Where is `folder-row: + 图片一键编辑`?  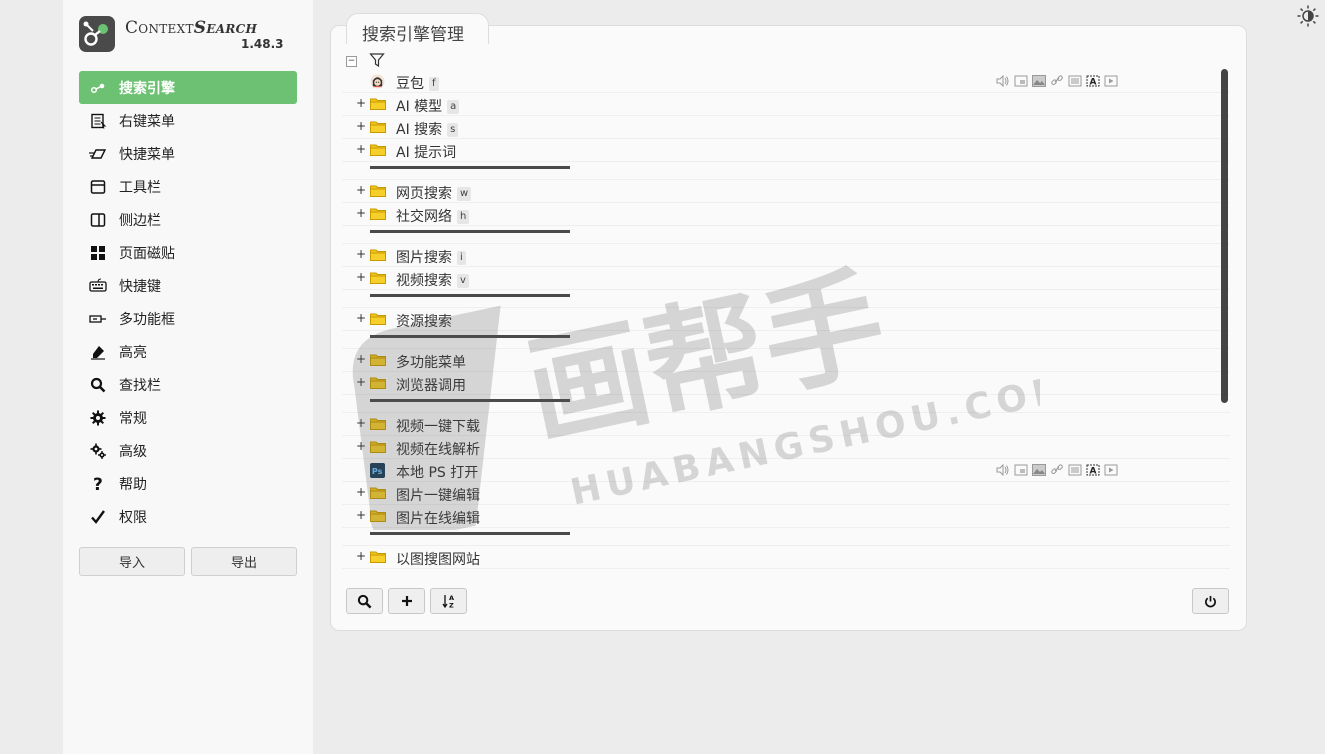 folder-row: + 图片一键编辑 is located at coordinates (786, 493).